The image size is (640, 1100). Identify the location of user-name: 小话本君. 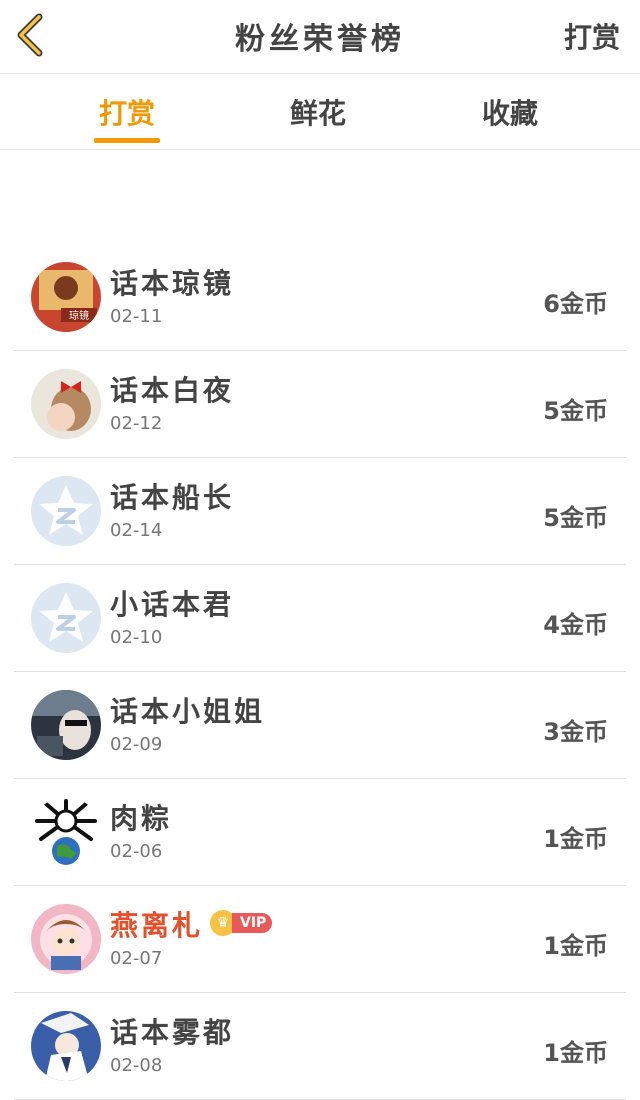
(172, 604).